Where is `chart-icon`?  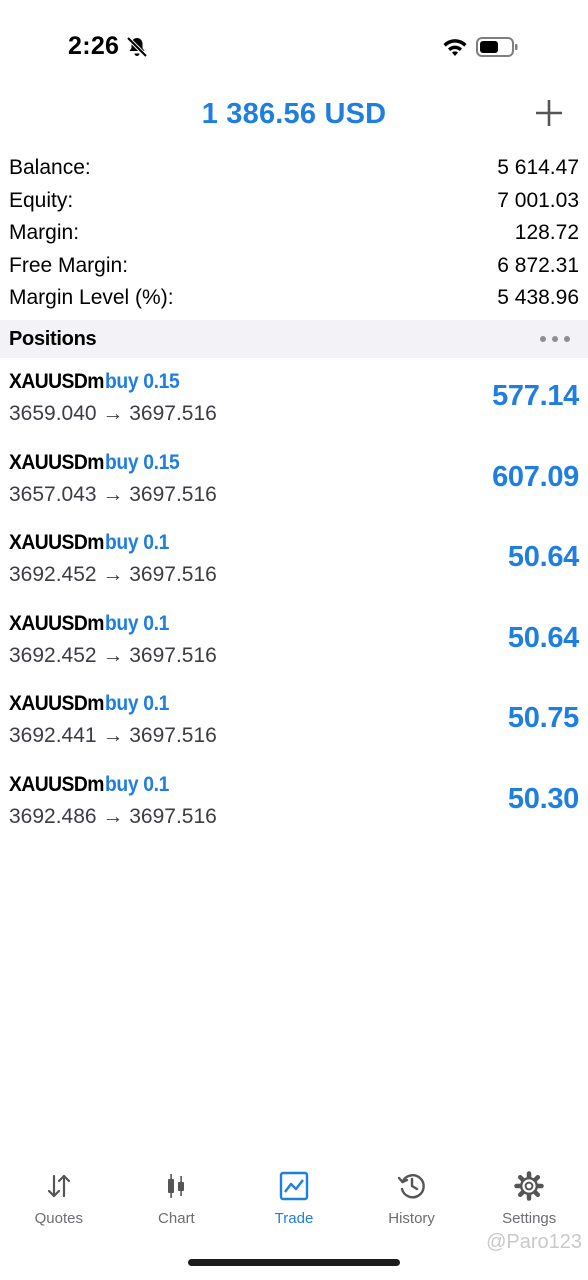
chart-icon is located at coordinates (176, 1186).